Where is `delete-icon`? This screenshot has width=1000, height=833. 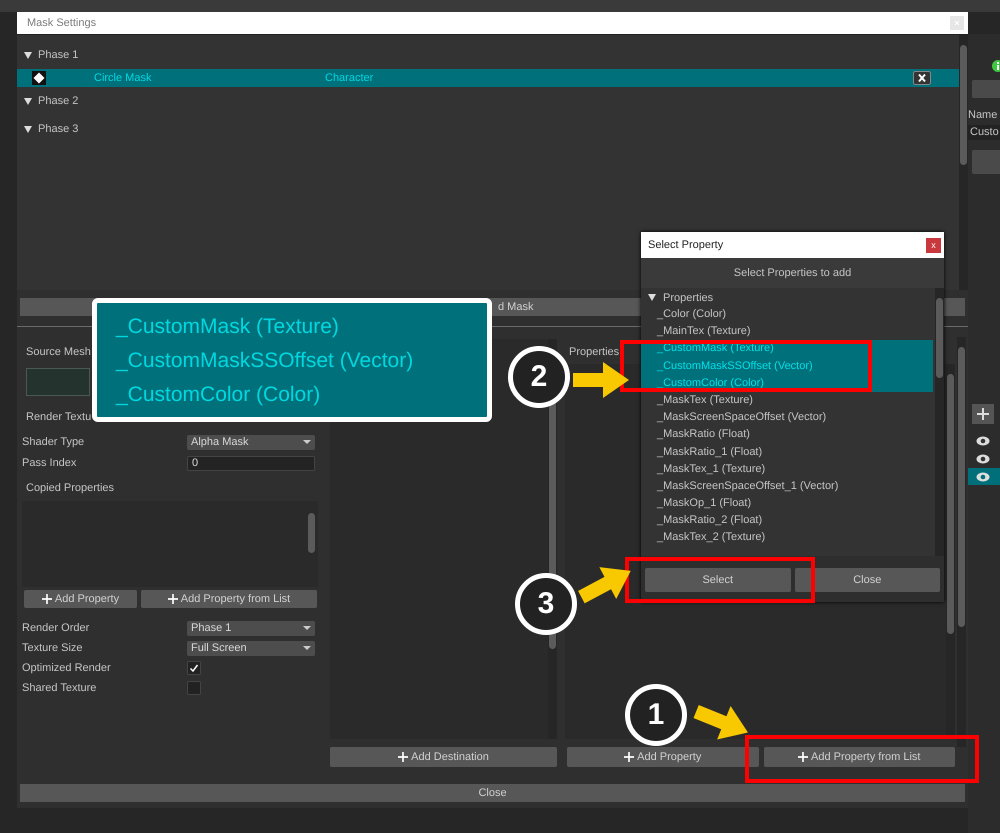 delete-icon is located at coordinates (922, 78).